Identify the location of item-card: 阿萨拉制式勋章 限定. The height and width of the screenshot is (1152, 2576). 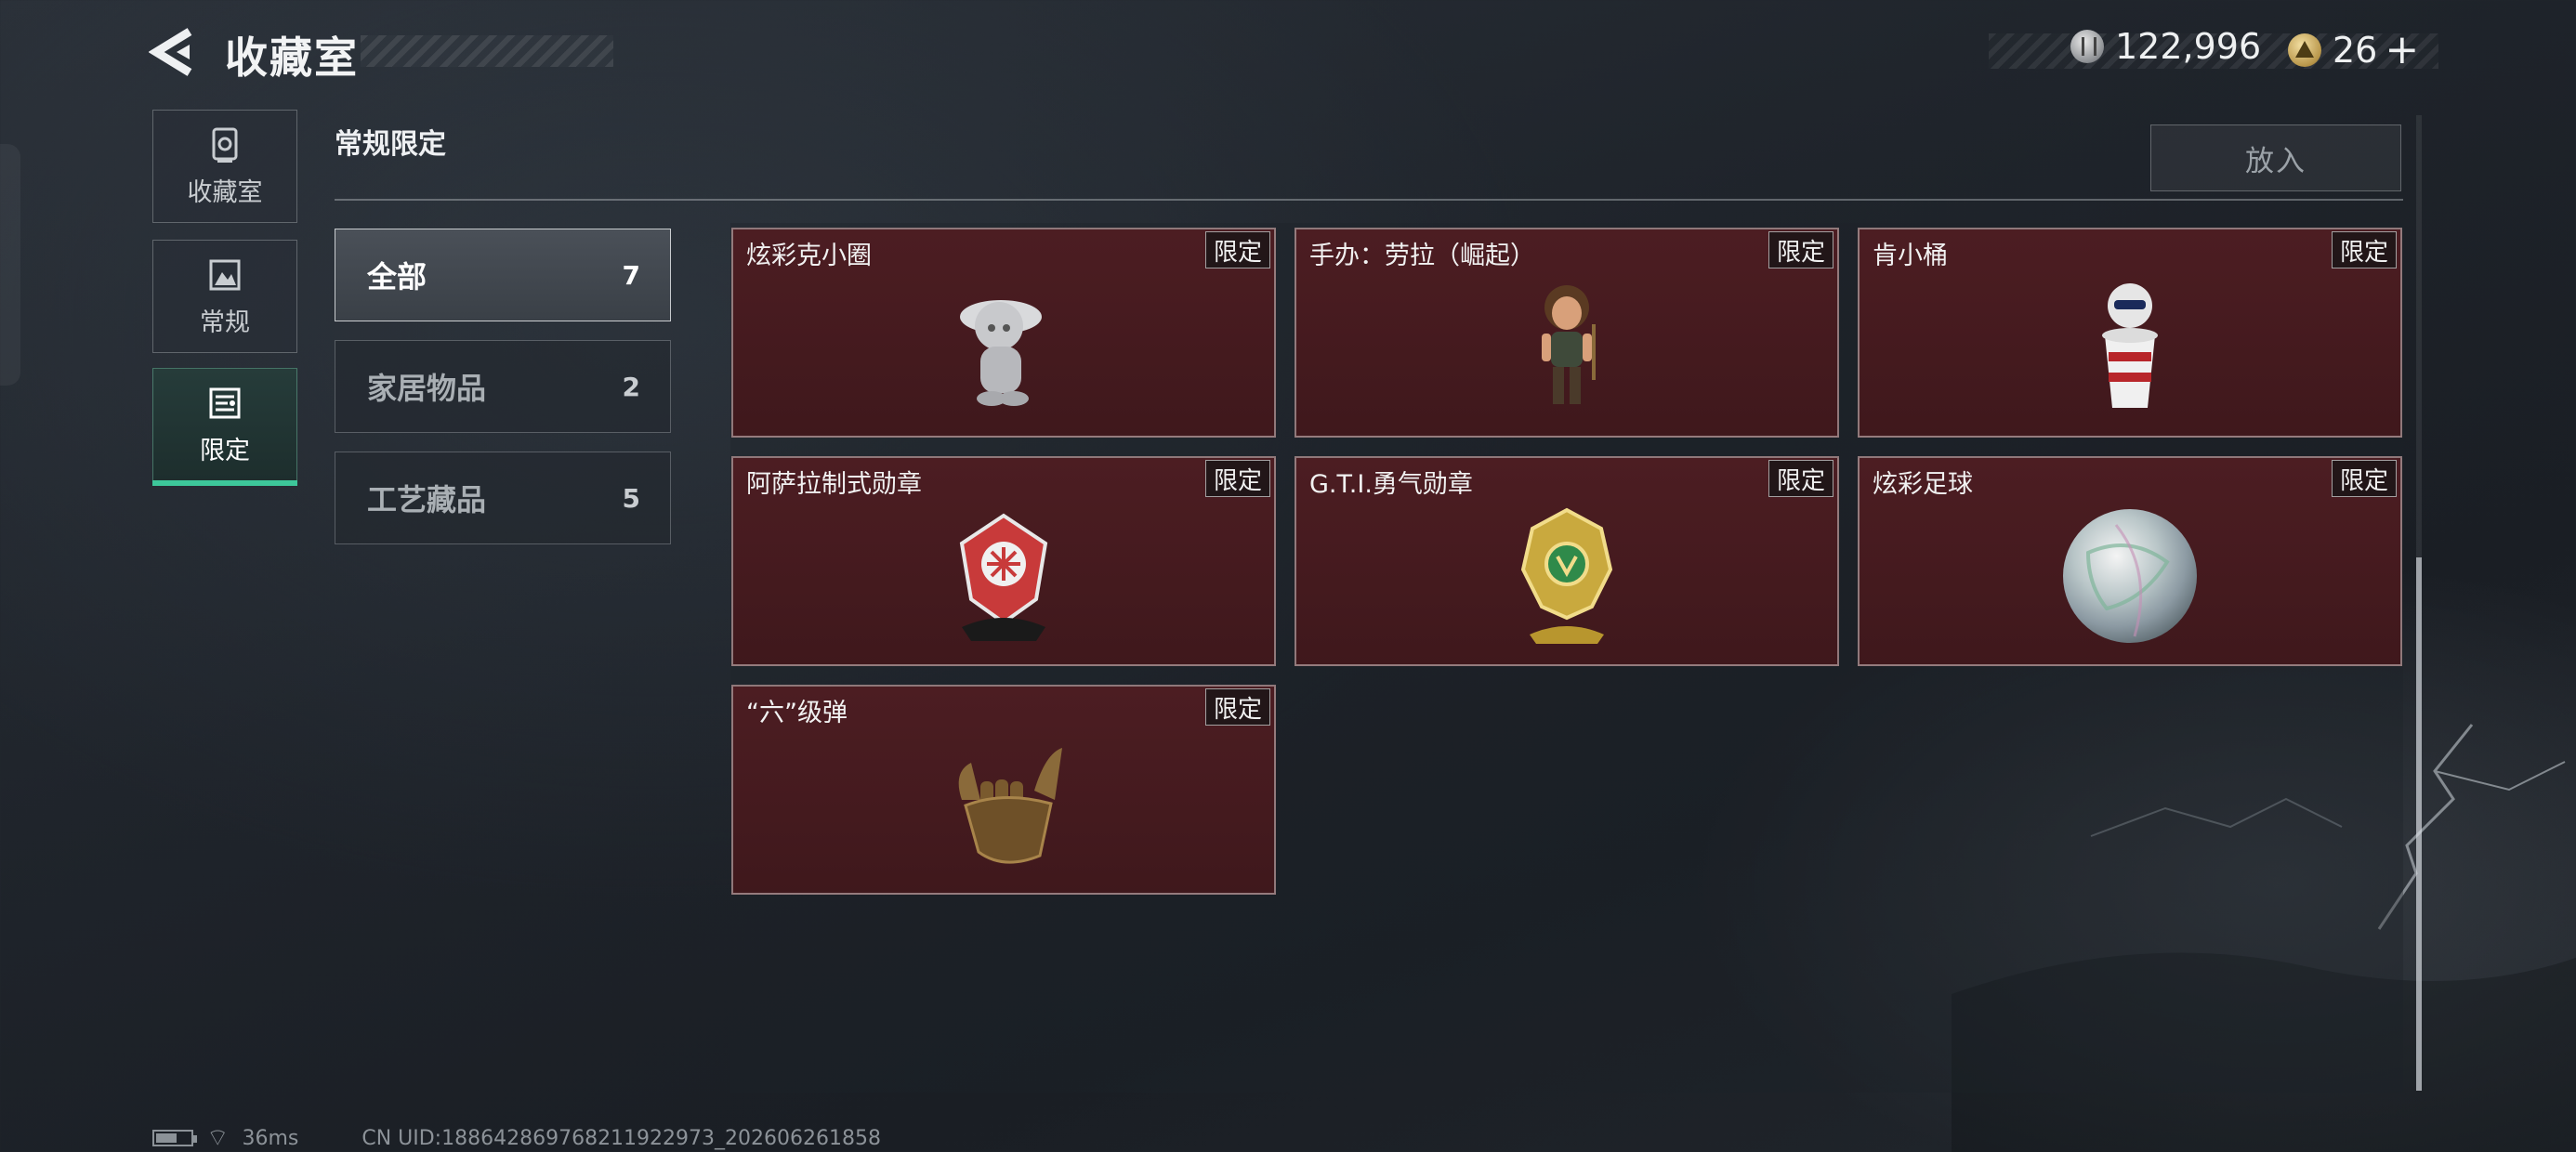
(1003, 561).